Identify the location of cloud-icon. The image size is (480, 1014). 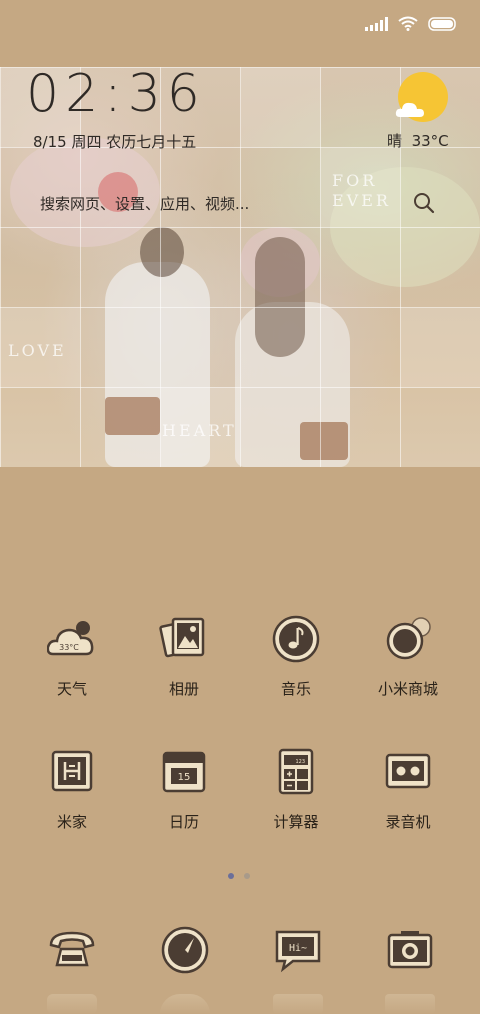
(409, 109).